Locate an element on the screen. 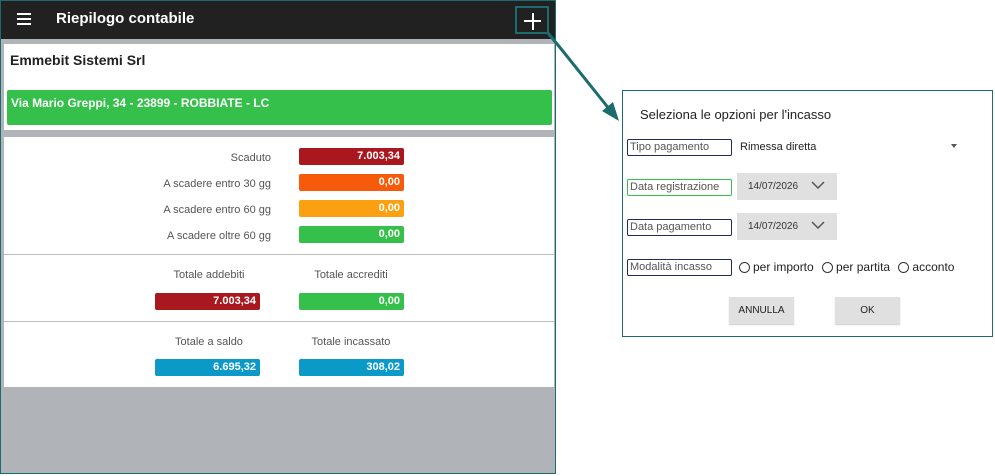 The image size is (995, 476). tipo-pagamento-select: Rimessa diretta is located at coordinates (778, 147).